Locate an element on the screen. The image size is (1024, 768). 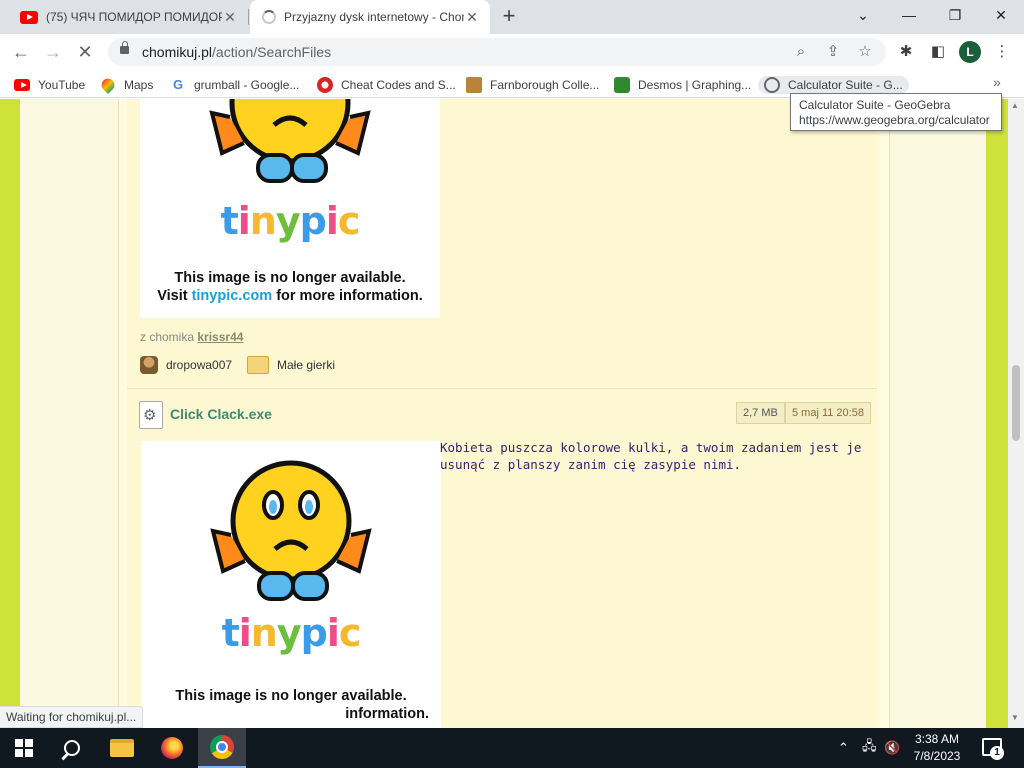
chrome-icon is located at coordinates (222, 747).